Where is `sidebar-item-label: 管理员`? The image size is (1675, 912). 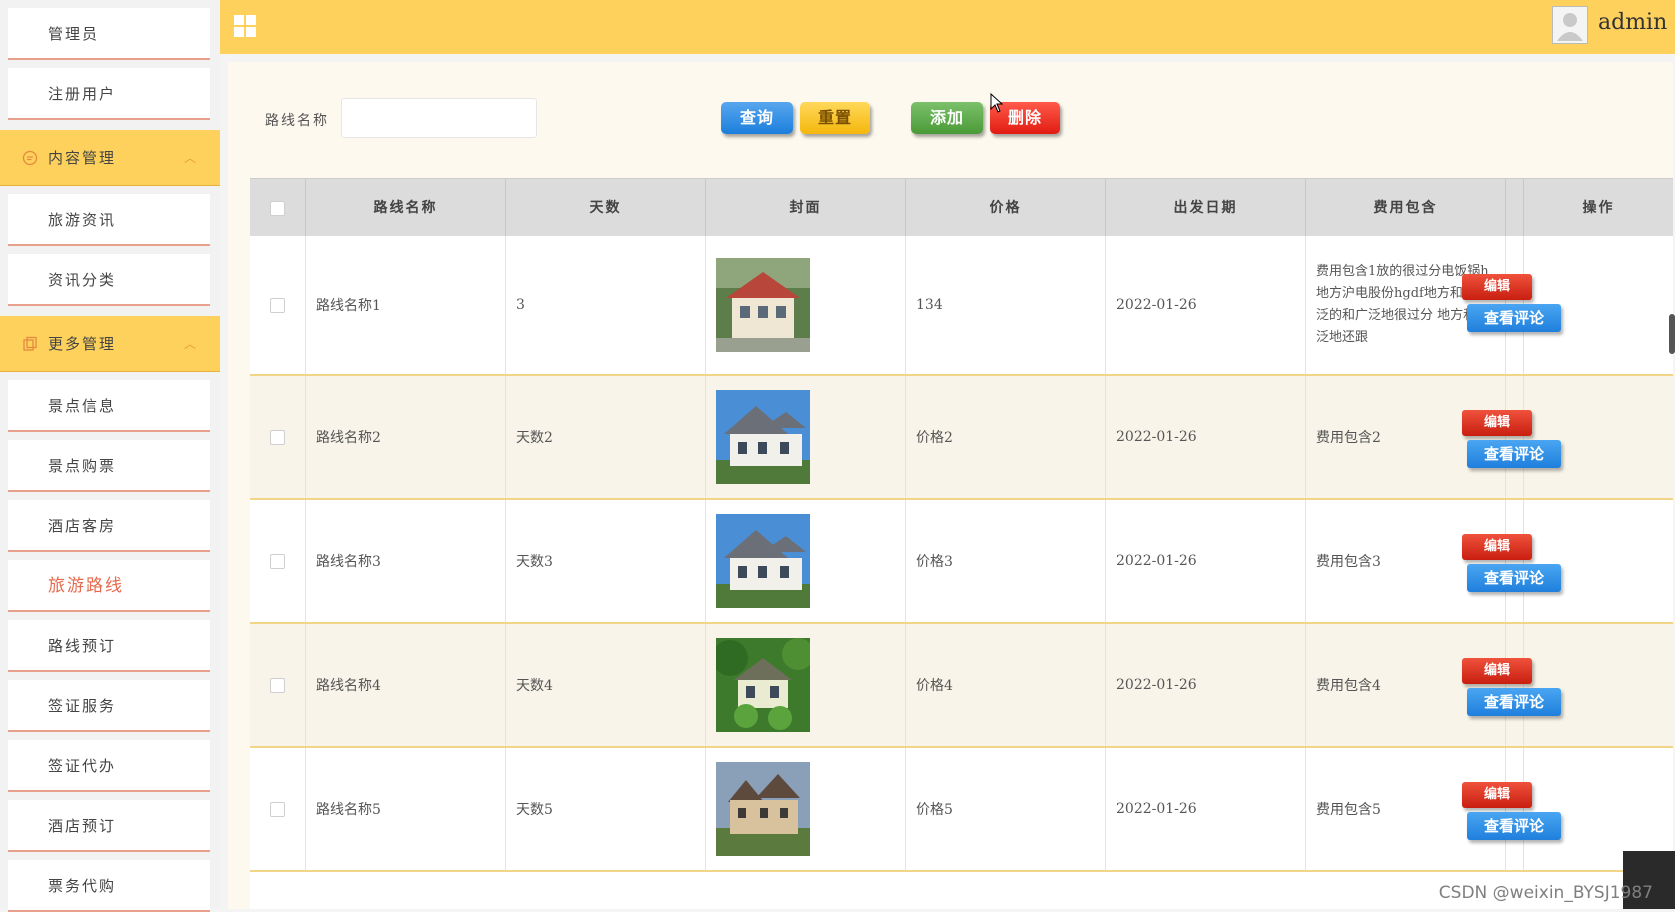
sidebar-item-label: 管理员 is located at coordinates (74, 34).